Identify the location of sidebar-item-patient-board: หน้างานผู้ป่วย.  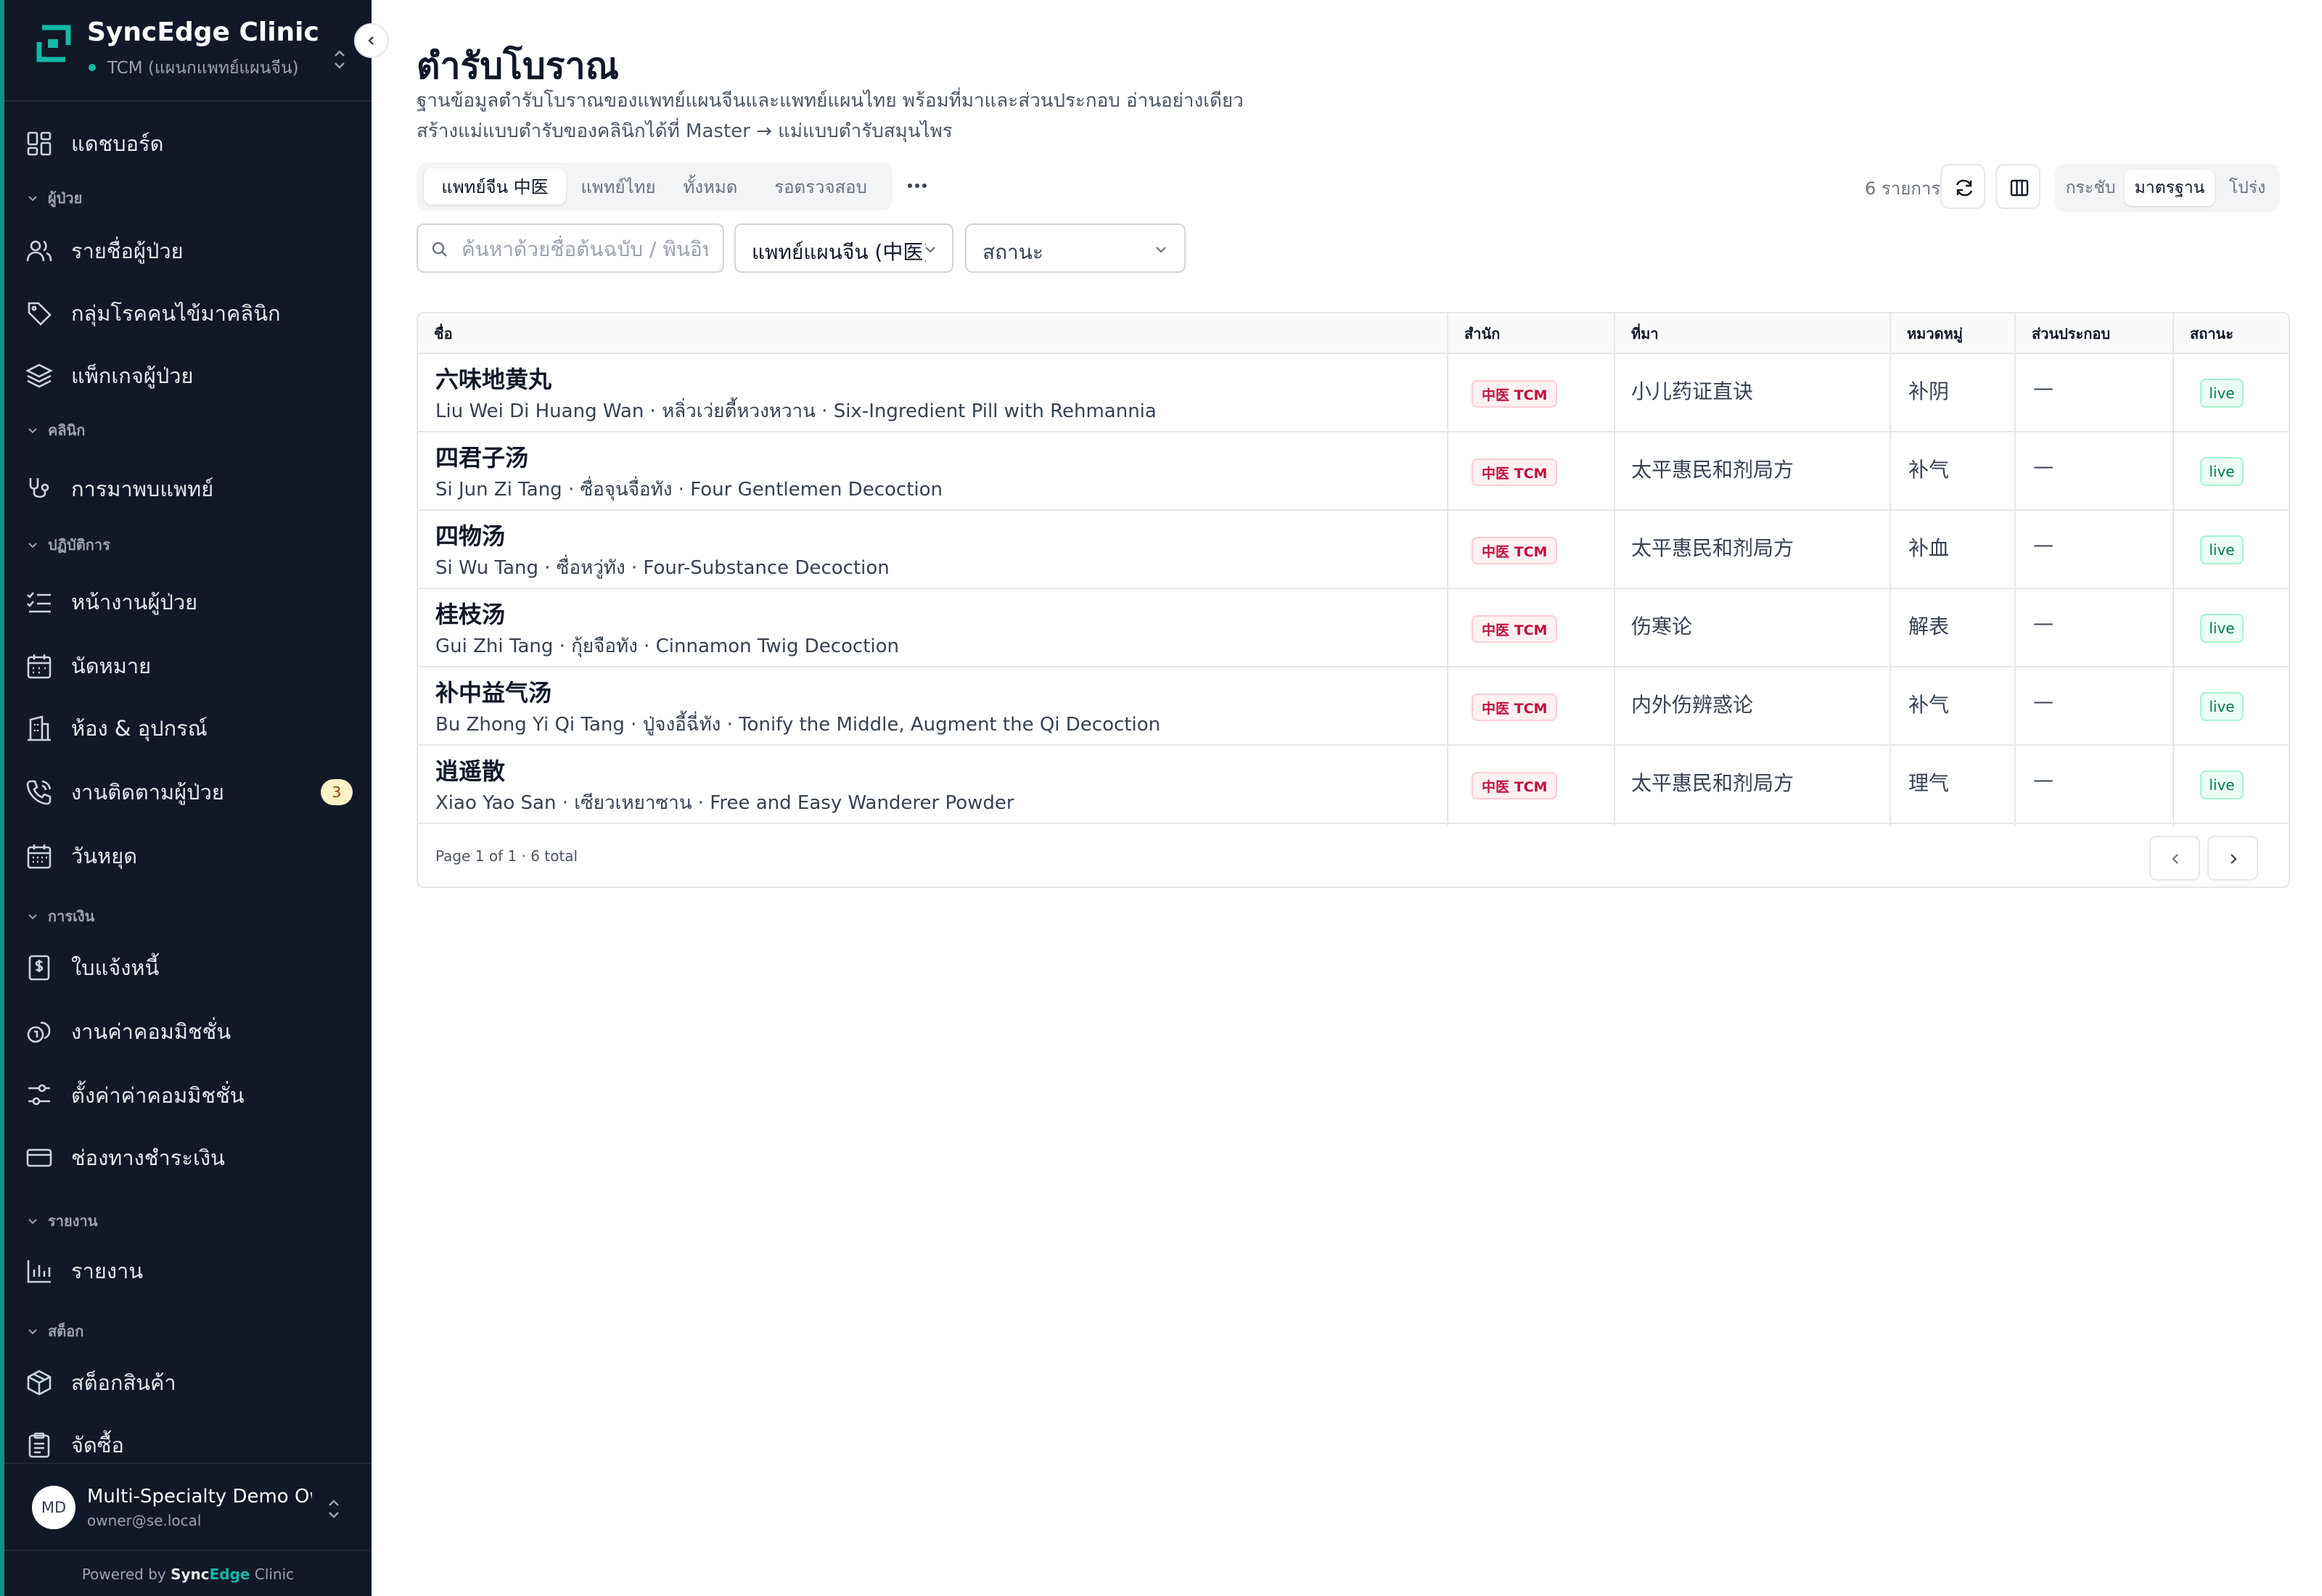
(191, 602).